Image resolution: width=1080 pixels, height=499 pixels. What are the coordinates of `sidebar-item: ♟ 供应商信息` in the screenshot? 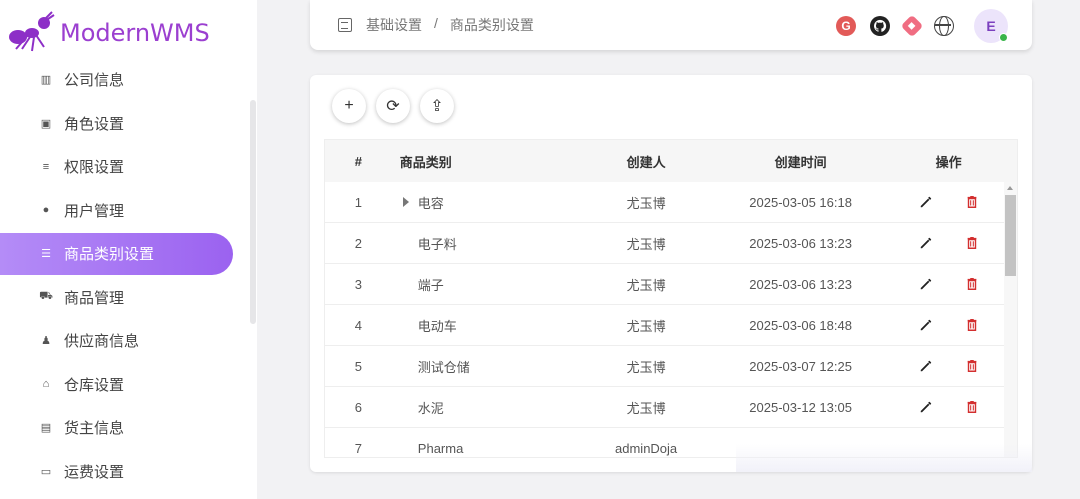 It's located at (128, 341).